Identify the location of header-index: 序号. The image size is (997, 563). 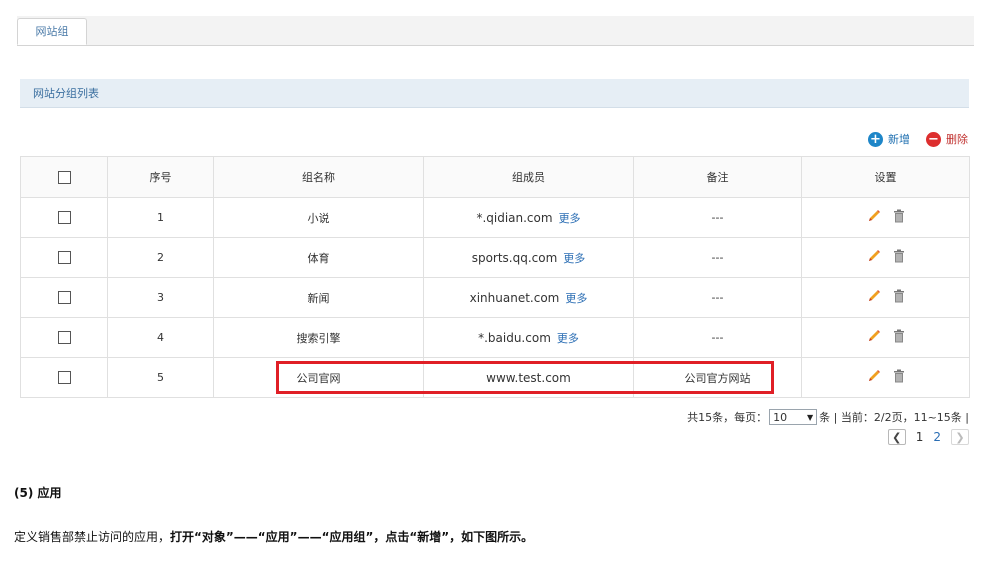
(160, 177).